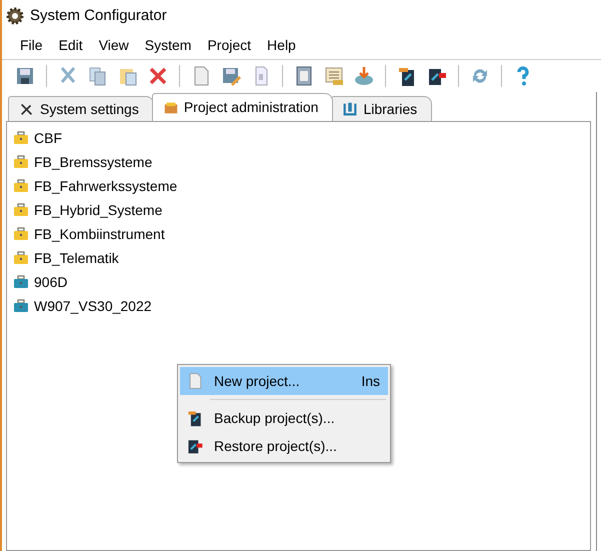 The width and height of the screenshot is (601, 551). What do you see at coordinates (15, 16) in the screenshot?
I see `gear-icon` at bounding box center [15, 16].